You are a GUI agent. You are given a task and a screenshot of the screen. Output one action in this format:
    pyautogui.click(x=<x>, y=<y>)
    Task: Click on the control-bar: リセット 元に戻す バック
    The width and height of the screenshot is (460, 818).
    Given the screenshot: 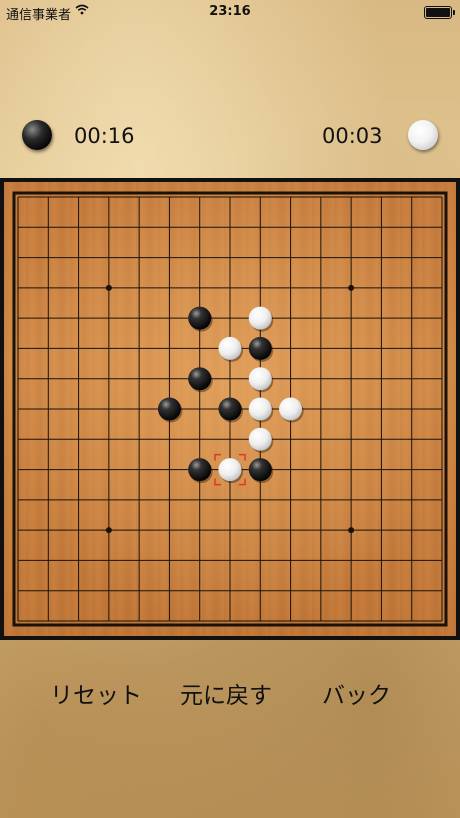 What is the action you would take?
    pyautogui.click(x=230, y=693)
    